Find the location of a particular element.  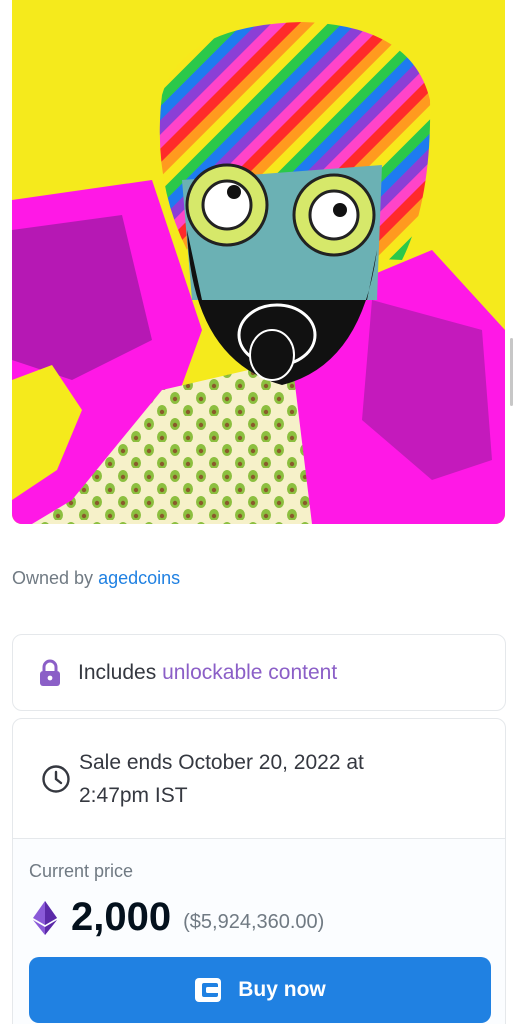

owned-by-row: Owned by agedcoins is located at coordinates (96, 578).